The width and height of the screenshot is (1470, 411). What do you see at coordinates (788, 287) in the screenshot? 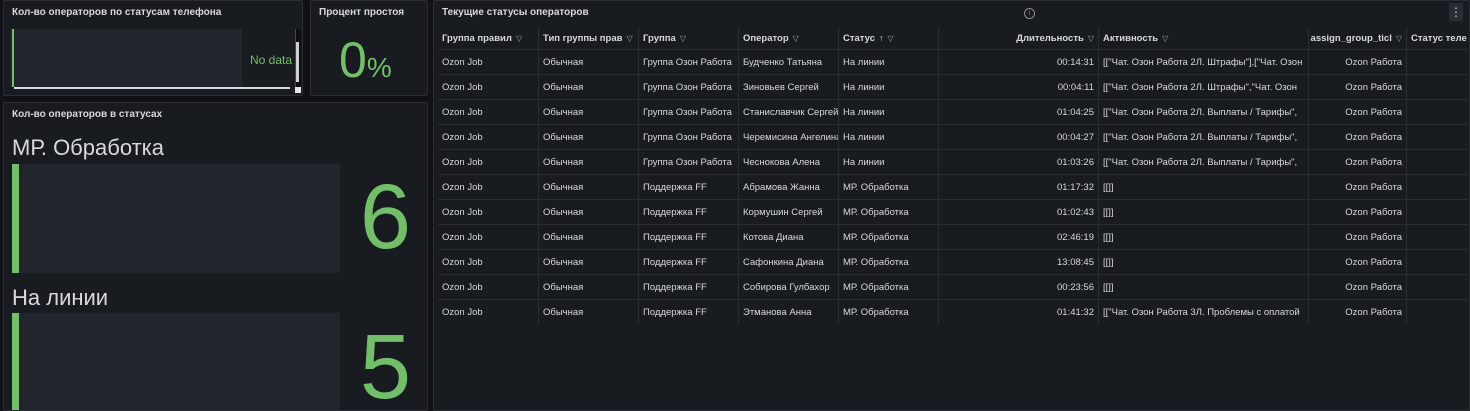
I see `cell-operator: Собирова Гулбахор` at bounding box center [788, 287].